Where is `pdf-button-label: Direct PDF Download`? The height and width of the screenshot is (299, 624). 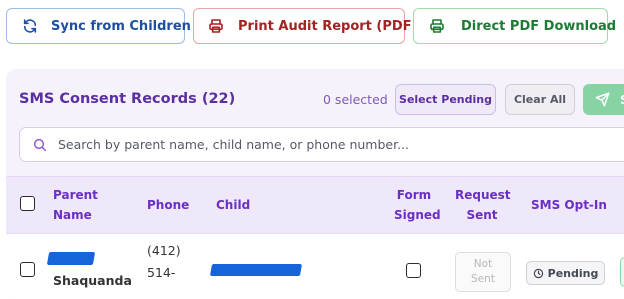 pdf-button-label: Direct PDF Download is located at coordinates (539, 26).